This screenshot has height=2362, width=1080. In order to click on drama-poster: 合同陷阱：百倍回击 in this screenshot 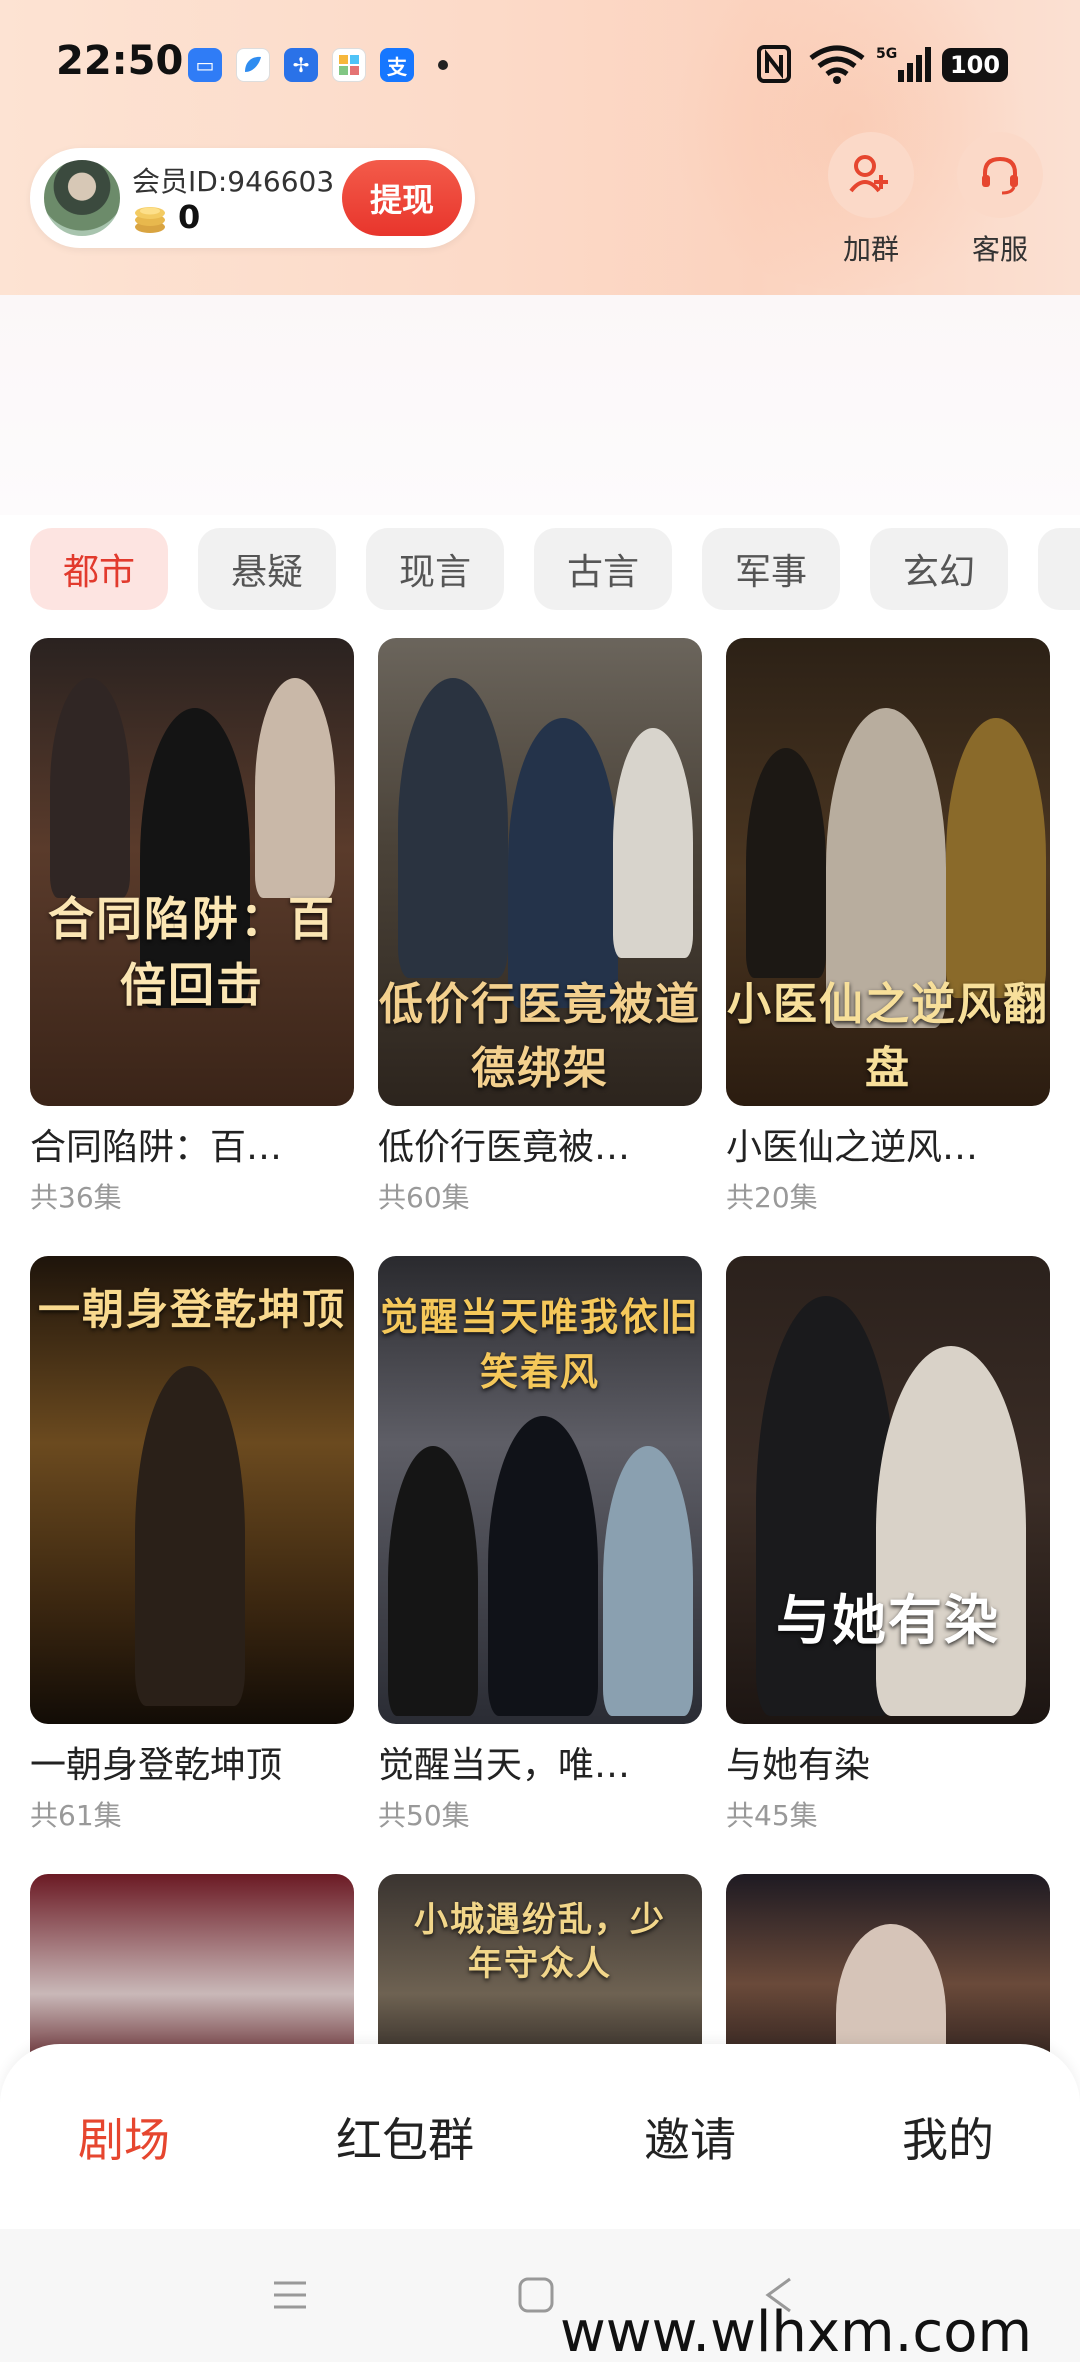, I will do `click(192, 872)`.